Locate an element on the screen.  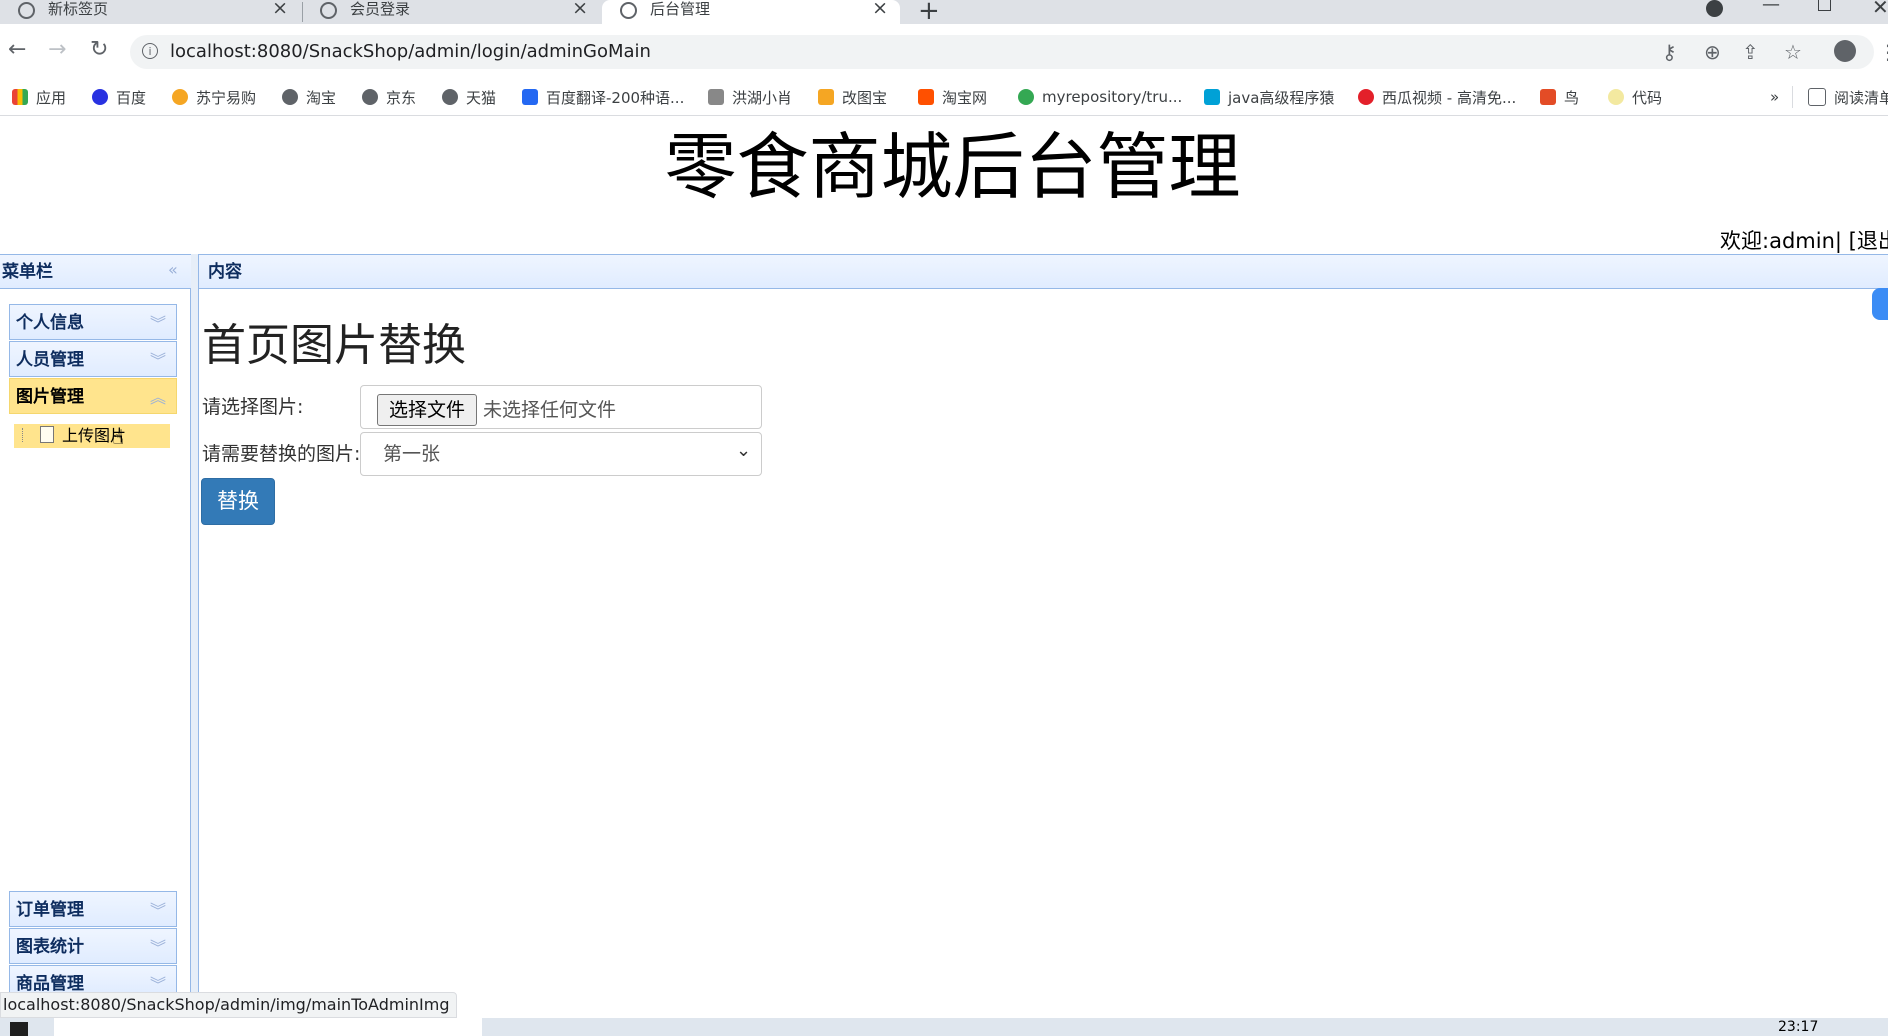
reading-list-button: 阅读清单 is located at coordinates (1848, 97).